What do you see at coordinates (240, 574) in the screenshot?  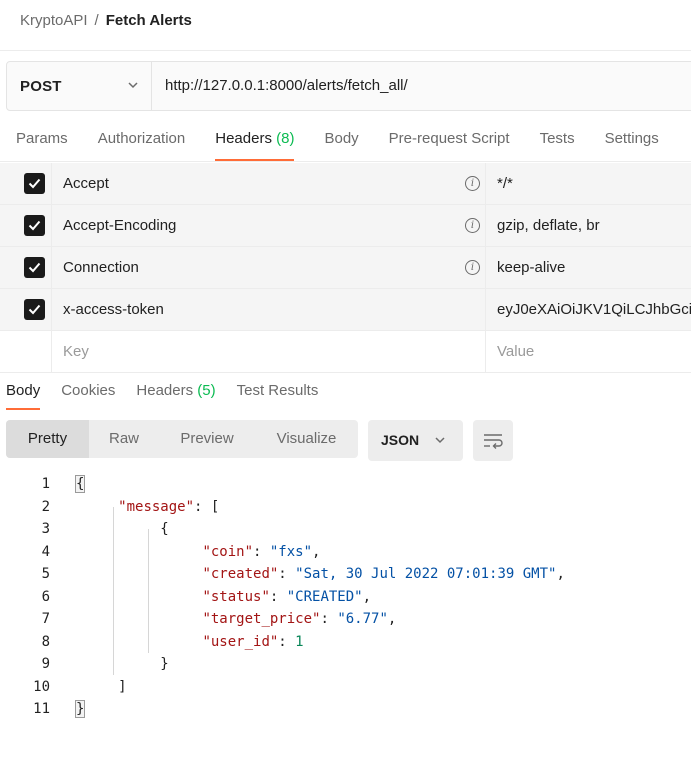 I see `json-key: "created"` at bounding box center [240, 574].